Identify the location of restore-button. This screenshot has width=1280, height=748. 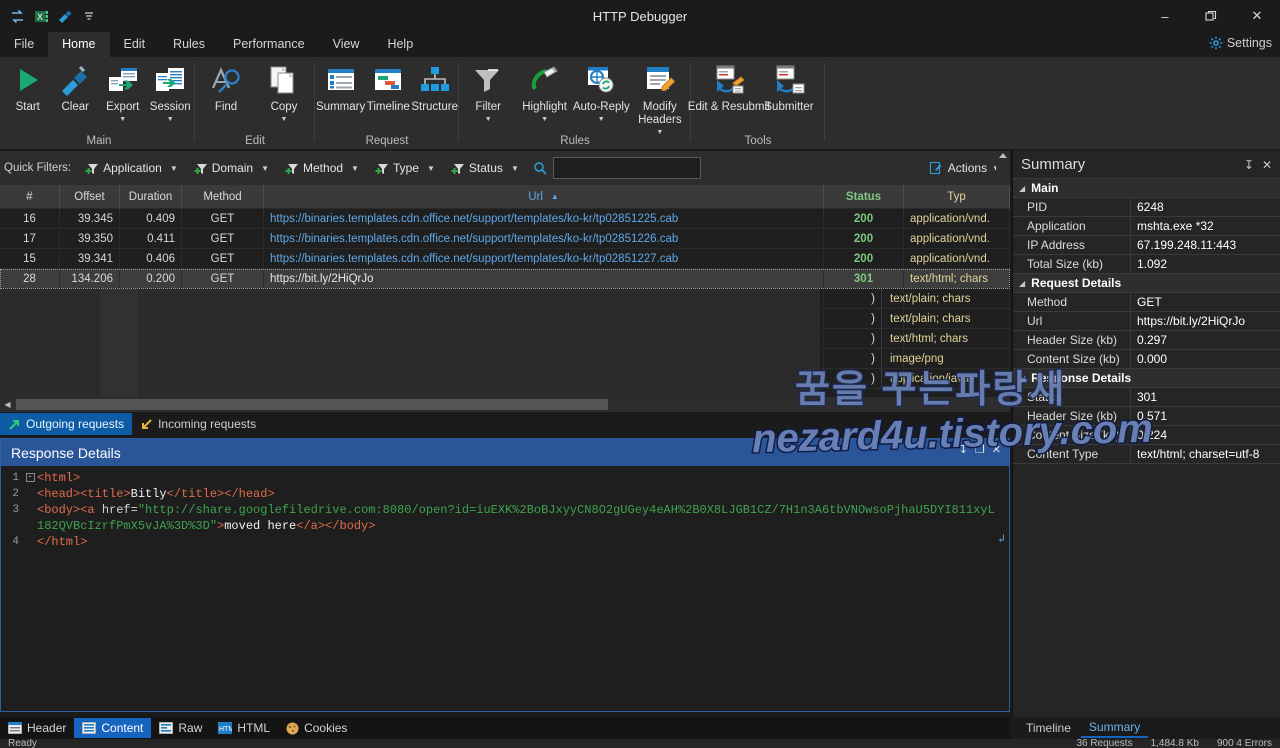
(1211, 16).